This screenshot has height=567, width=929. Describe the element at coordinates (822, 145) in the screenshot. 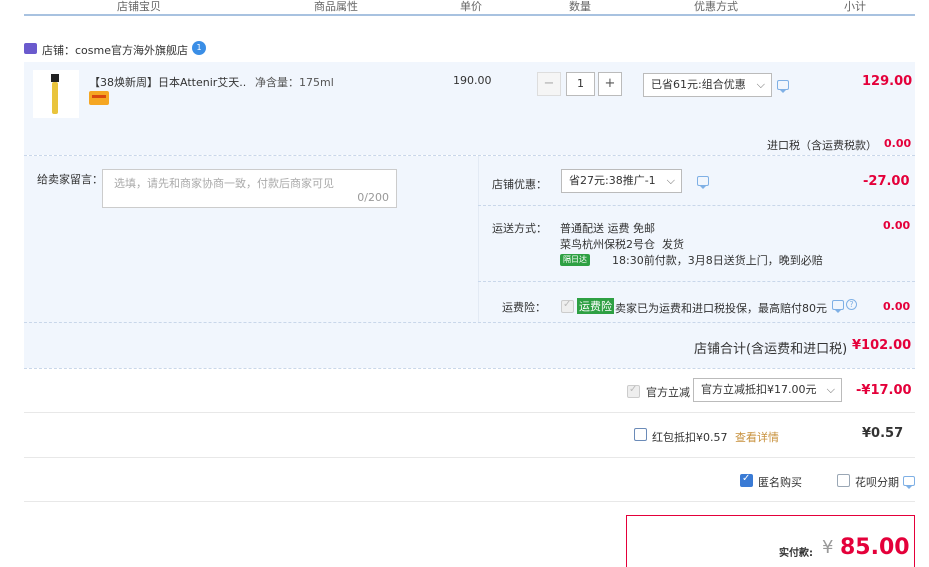

I see `import-tax-label: 进口税（含运费税款）` at that location.